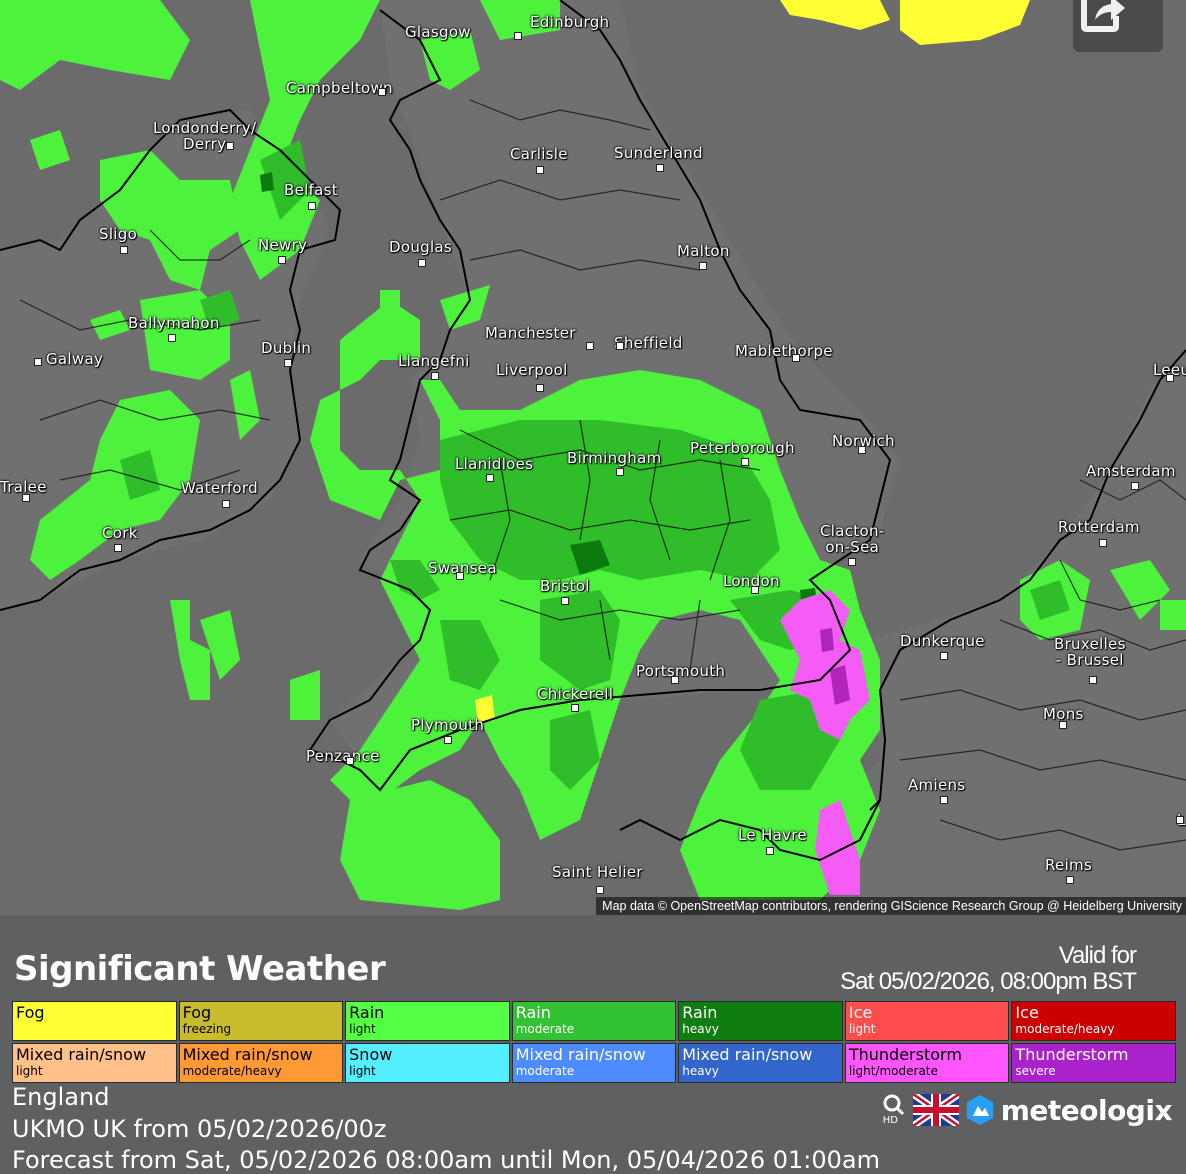 The height and width of the screenshot is (1174, 1186). Describe the element at coordinates (311, 190) in the screenshot. I see `city-label: Belfast` at that location.